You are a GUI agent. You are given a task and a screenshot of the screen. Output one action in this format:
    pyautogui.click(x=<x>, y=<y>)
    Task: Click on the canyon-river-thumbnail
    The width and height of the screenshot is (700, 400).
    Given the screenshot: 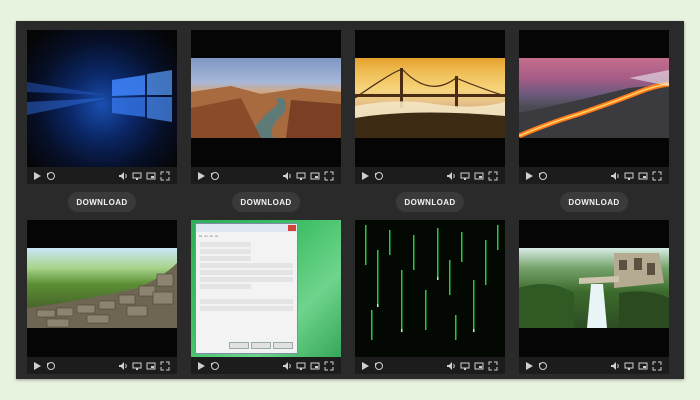 What is the action you would take?
    pyautogui.click(x=266, y=98)
    